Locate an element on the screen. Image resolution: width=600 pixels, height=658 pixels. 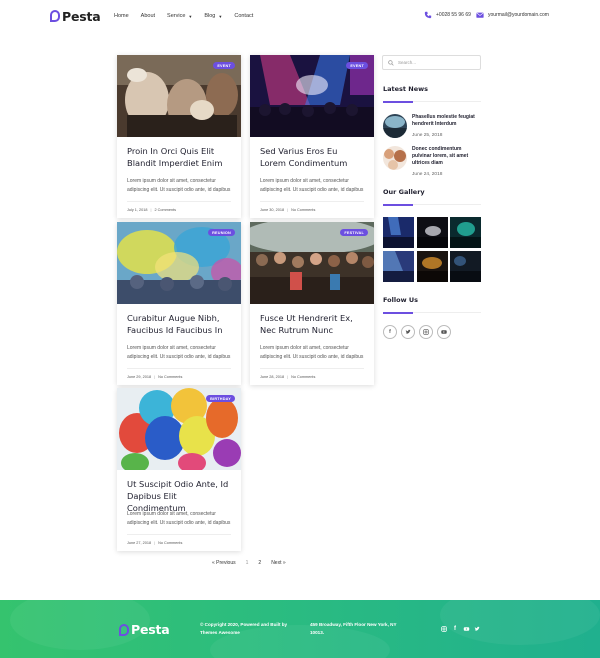
post-meta: July 1, 2018 | 2 Comments is located at coordinates (179, 206).